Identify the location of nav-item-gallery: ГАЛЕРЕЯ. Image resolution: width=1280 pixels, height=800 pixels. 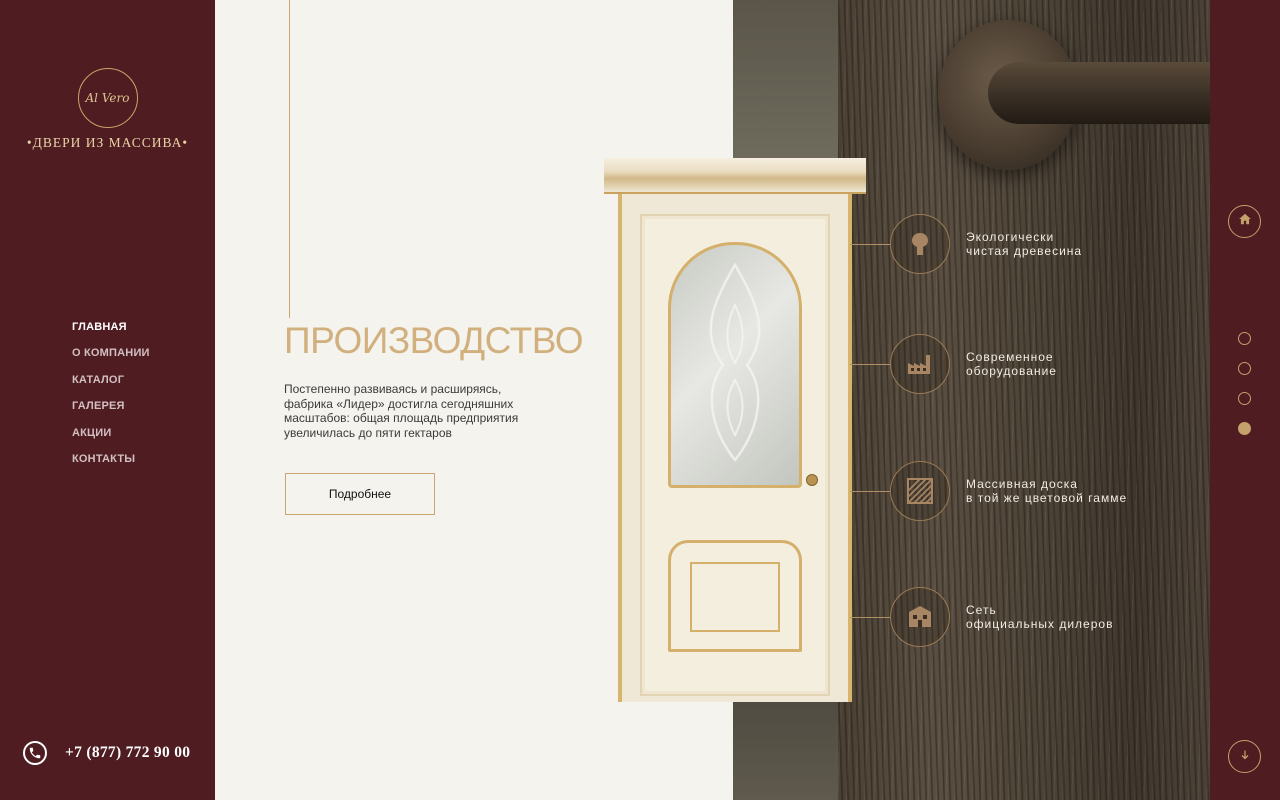
(111, 412).